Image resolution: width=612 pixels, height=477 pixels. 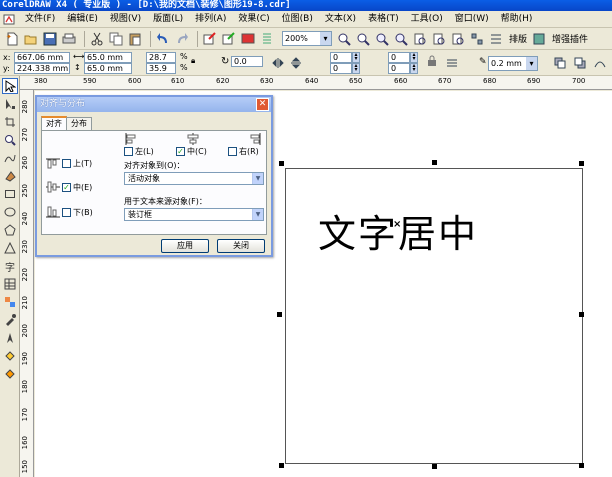 What do you see at coordinates (247, 61) in the screenshot?
I see `rotation-input: 0.0` at bounding box center [247, 61].